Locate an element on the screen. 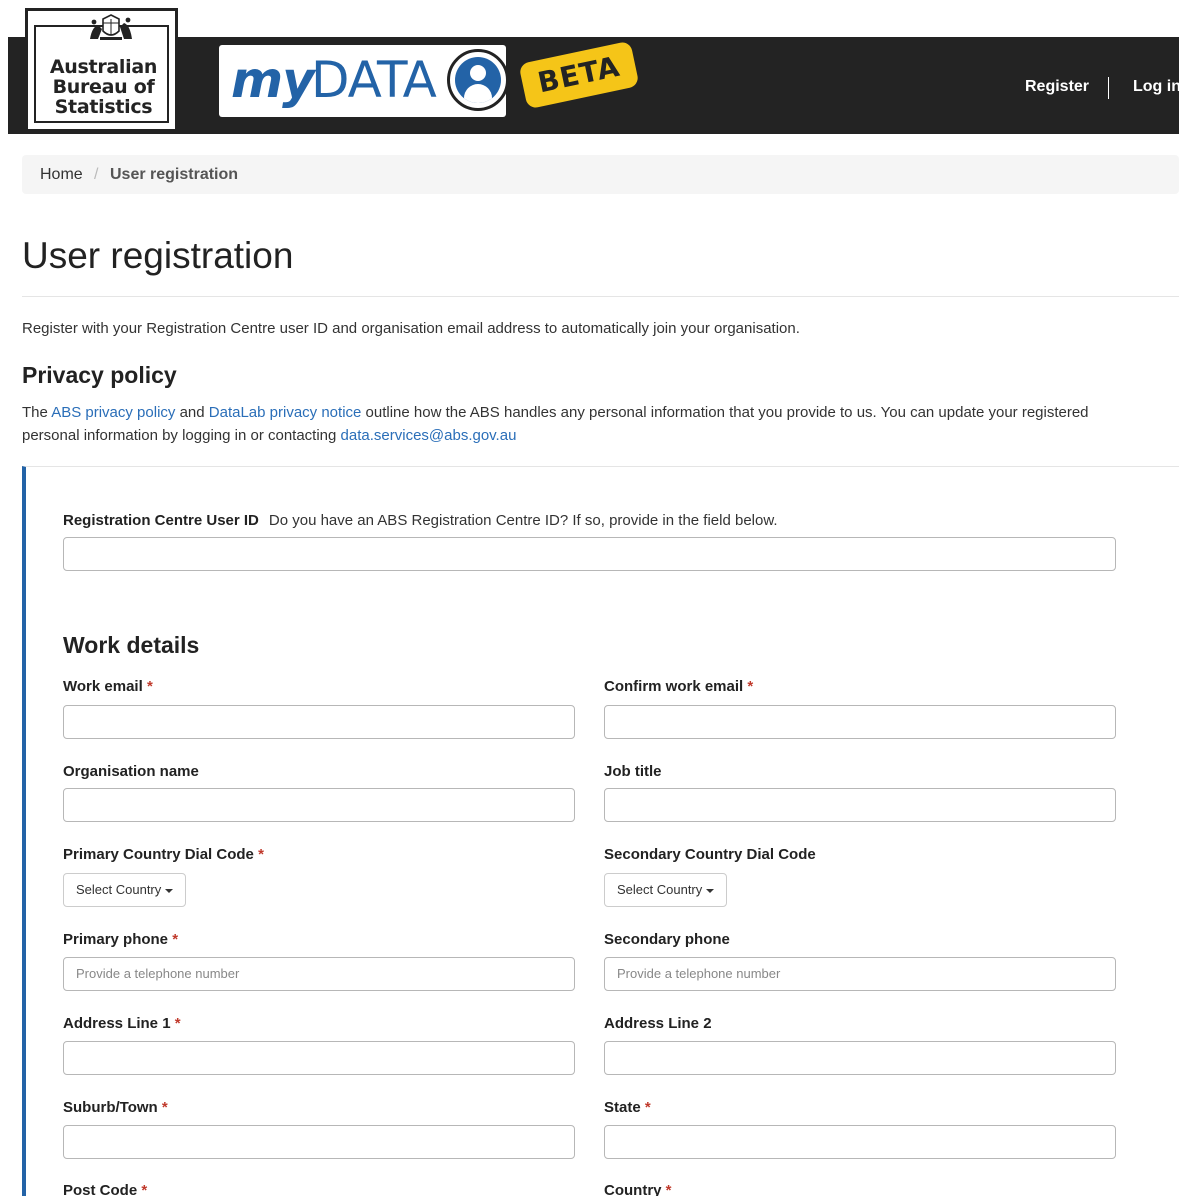 This screenshot has height=1196, width=1179. abs-logo-line-3: Statistics is located at coordinates (103, 107).